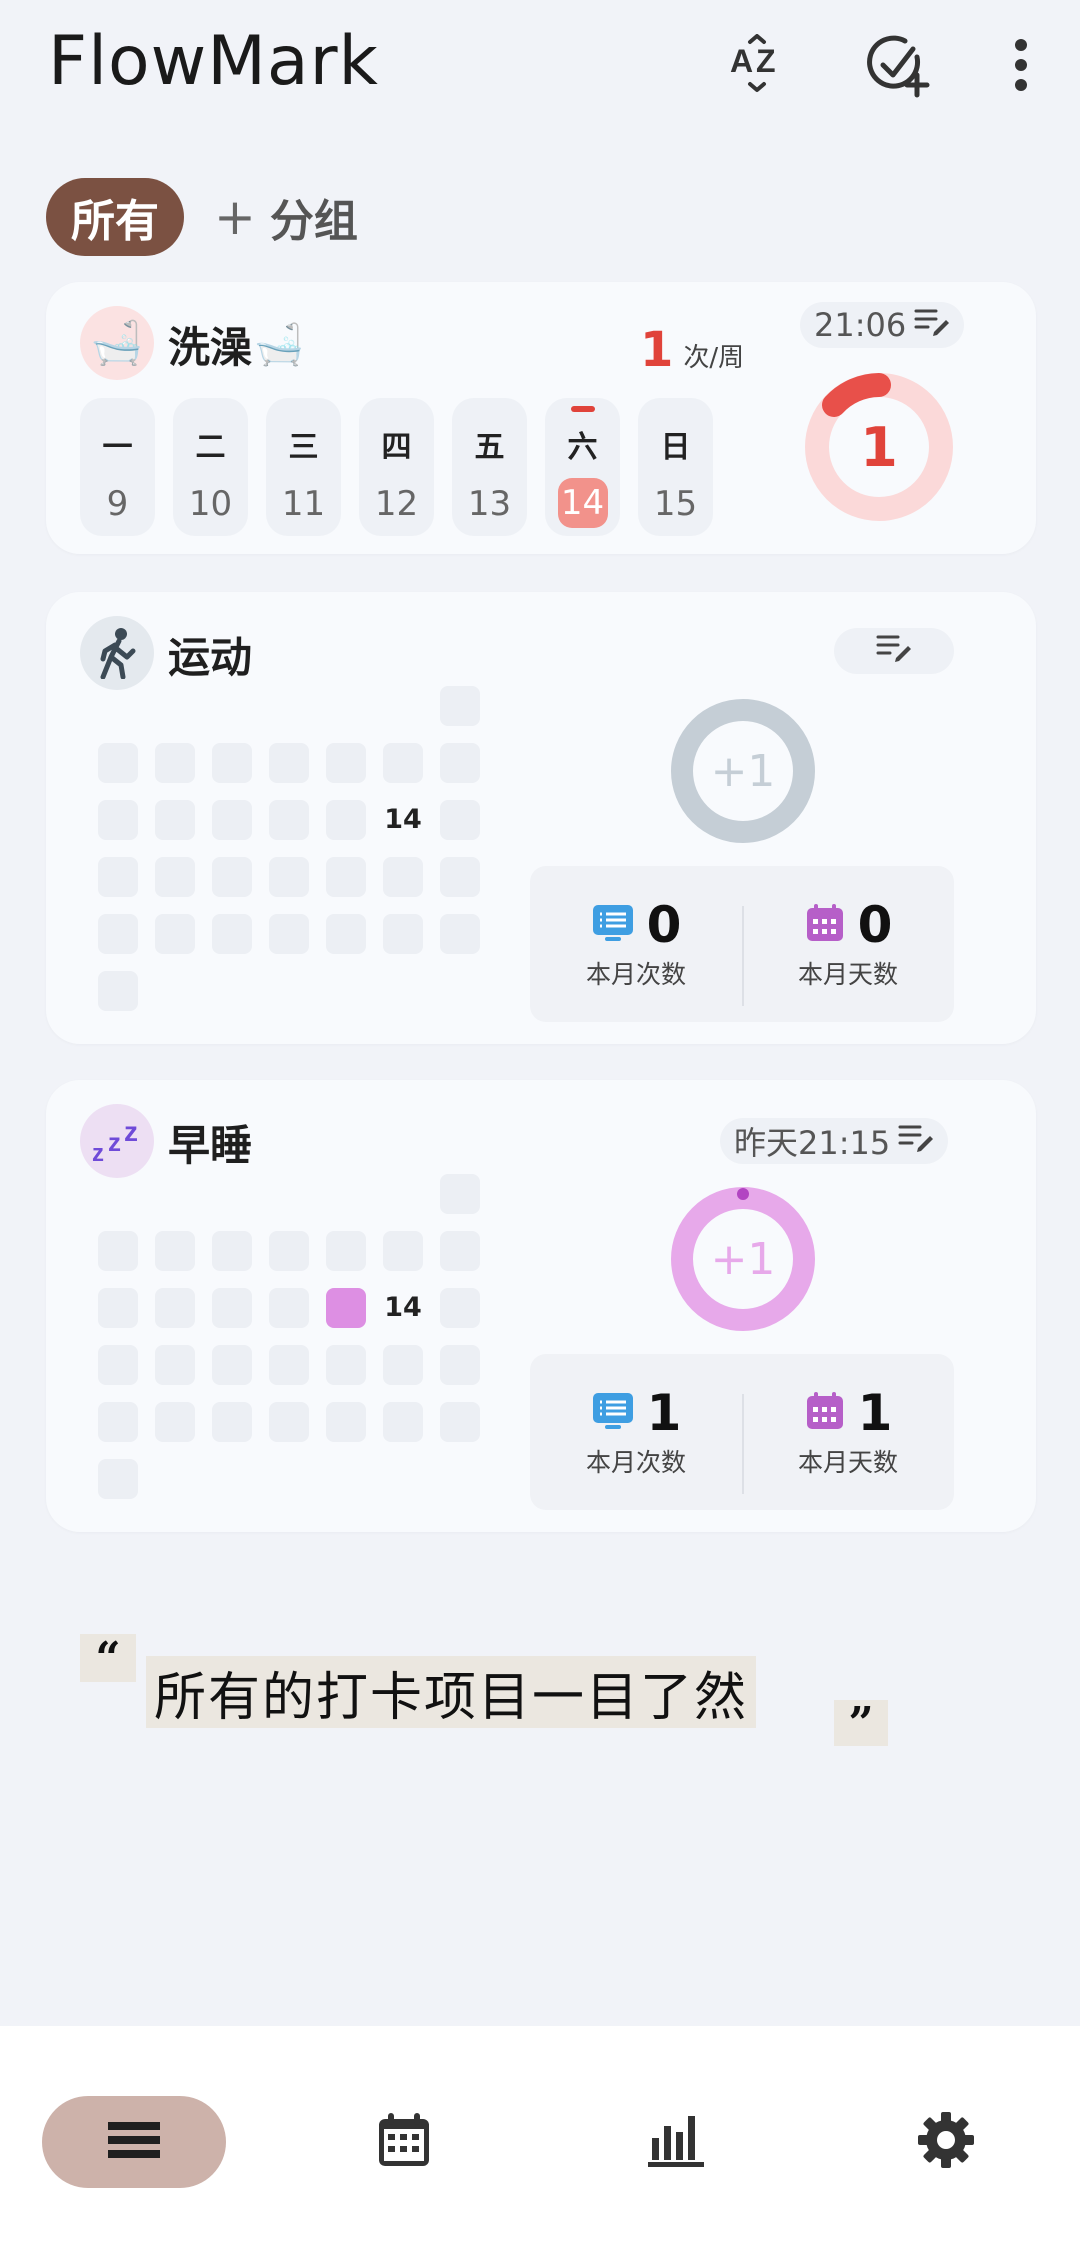 The image size is (1080, 2256). What do you see at coordinates (834, 1141) in the screenshot?
I see `last-checkin-time: 昨天21:15` at bounding box center [834, 1141].